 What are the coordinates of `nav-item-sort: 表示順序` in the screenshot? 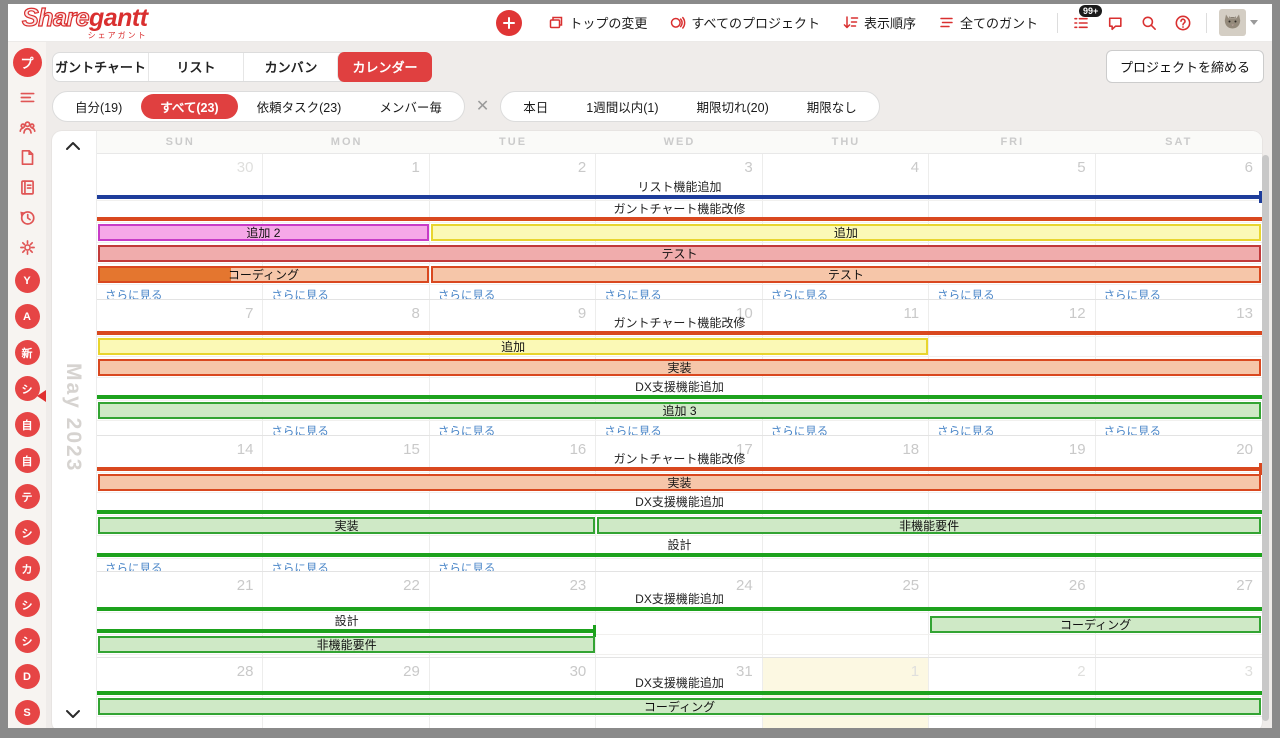 It's located at (879, 22).